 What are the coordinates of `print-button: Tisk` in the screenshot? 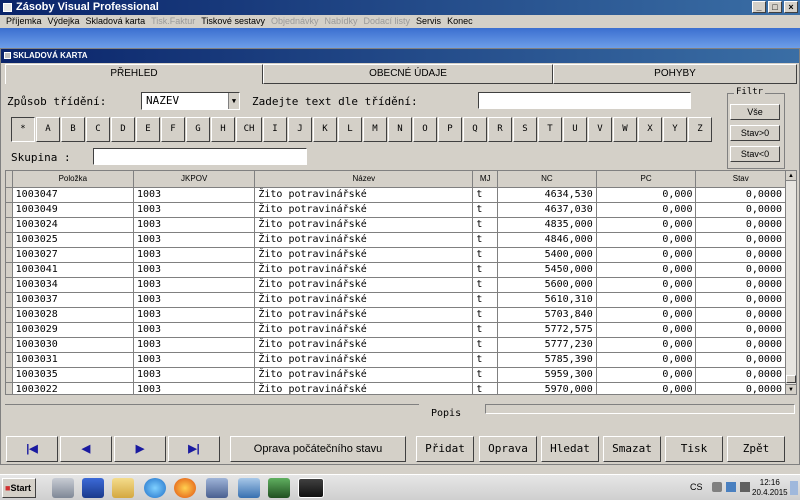 It's located at (694, 449).